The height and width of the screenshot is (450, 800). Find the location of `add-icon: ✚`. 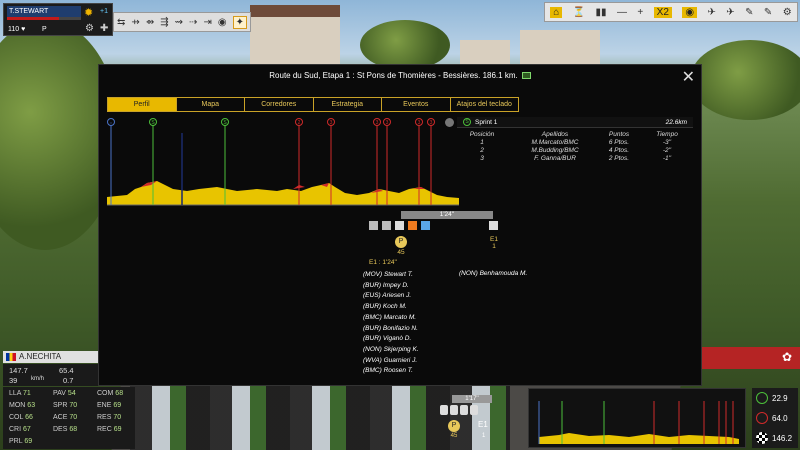

add-icon: ✚ is located at coordinates (104, 28).